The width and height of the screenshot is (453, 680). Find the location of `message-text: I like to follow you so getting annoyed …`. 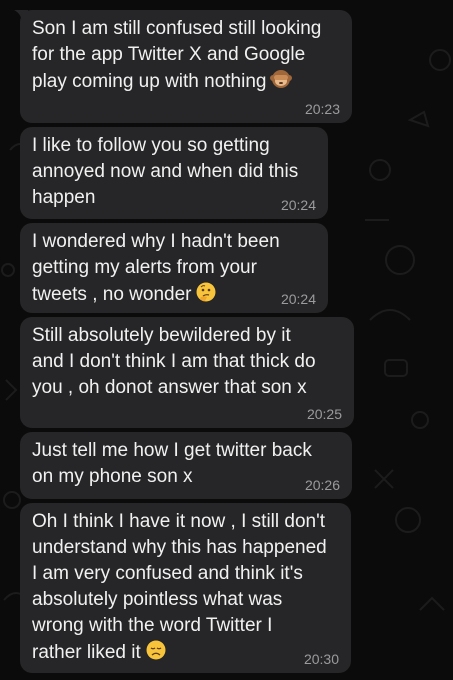

message-text: I like to follow you so getting annoyed … is located at coordinates (165, 171).